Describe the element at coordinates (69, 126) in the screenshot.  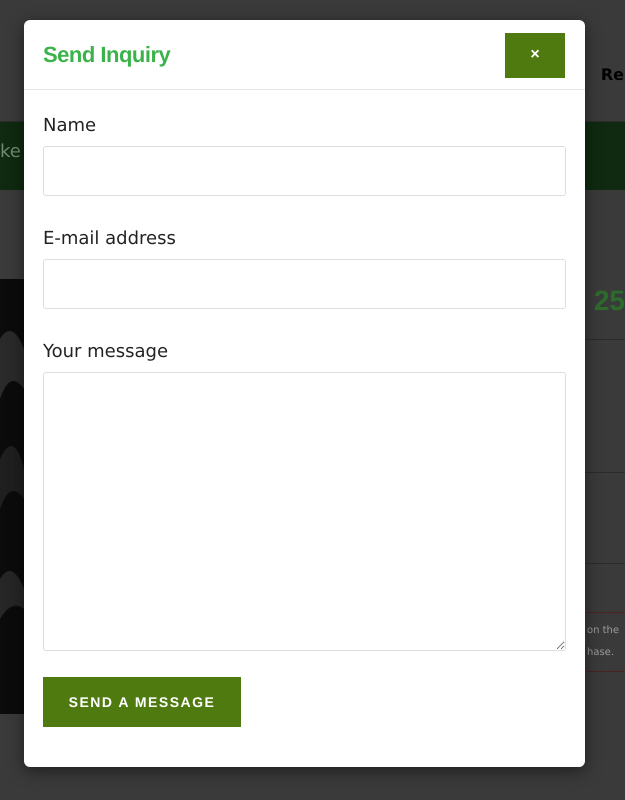
I see `field-label: Name` at that location.